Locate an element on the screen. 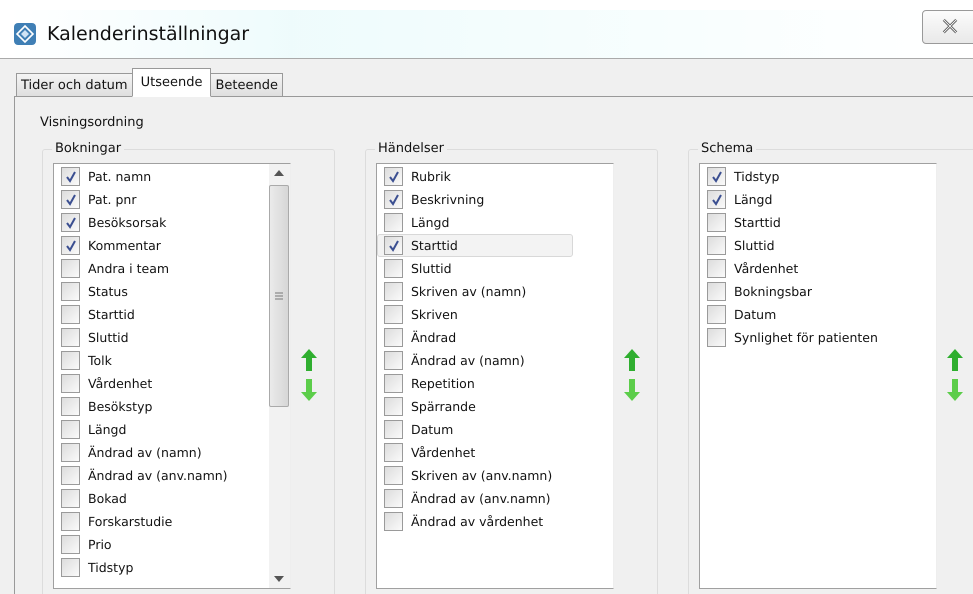 The height and width of the screenshot is (594, 973). list-item: Spärrande is located at coordinates (475, 406).